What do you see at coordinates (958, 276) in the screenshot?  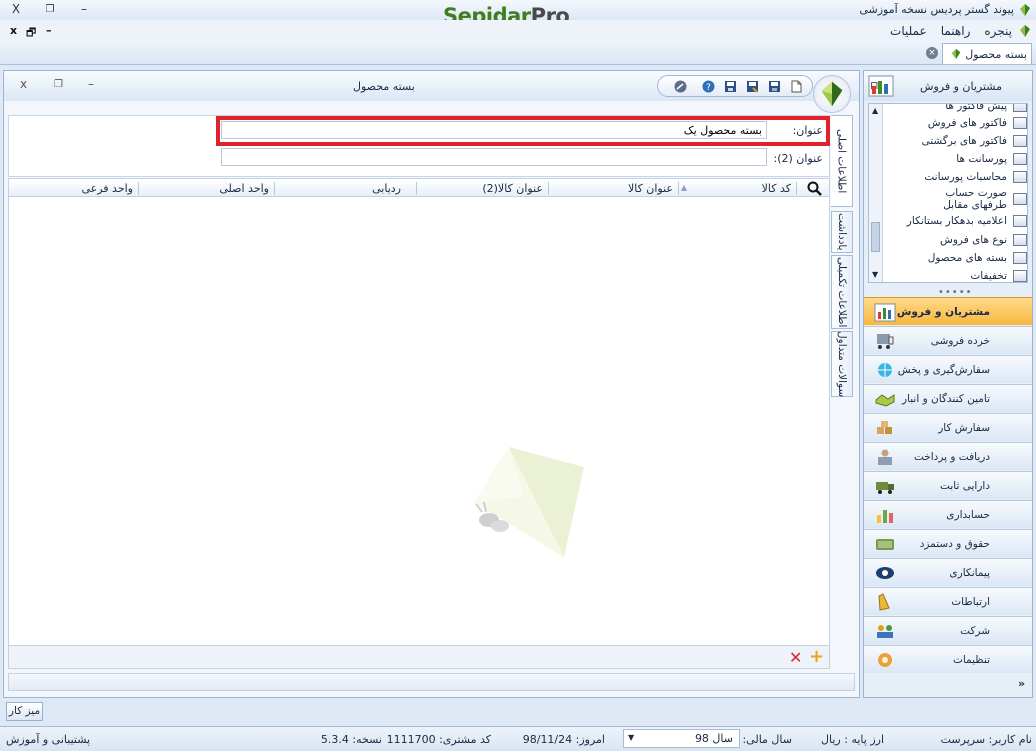 I see `subitem-discounts: تخفیفات` at bounding box center [958, 276].